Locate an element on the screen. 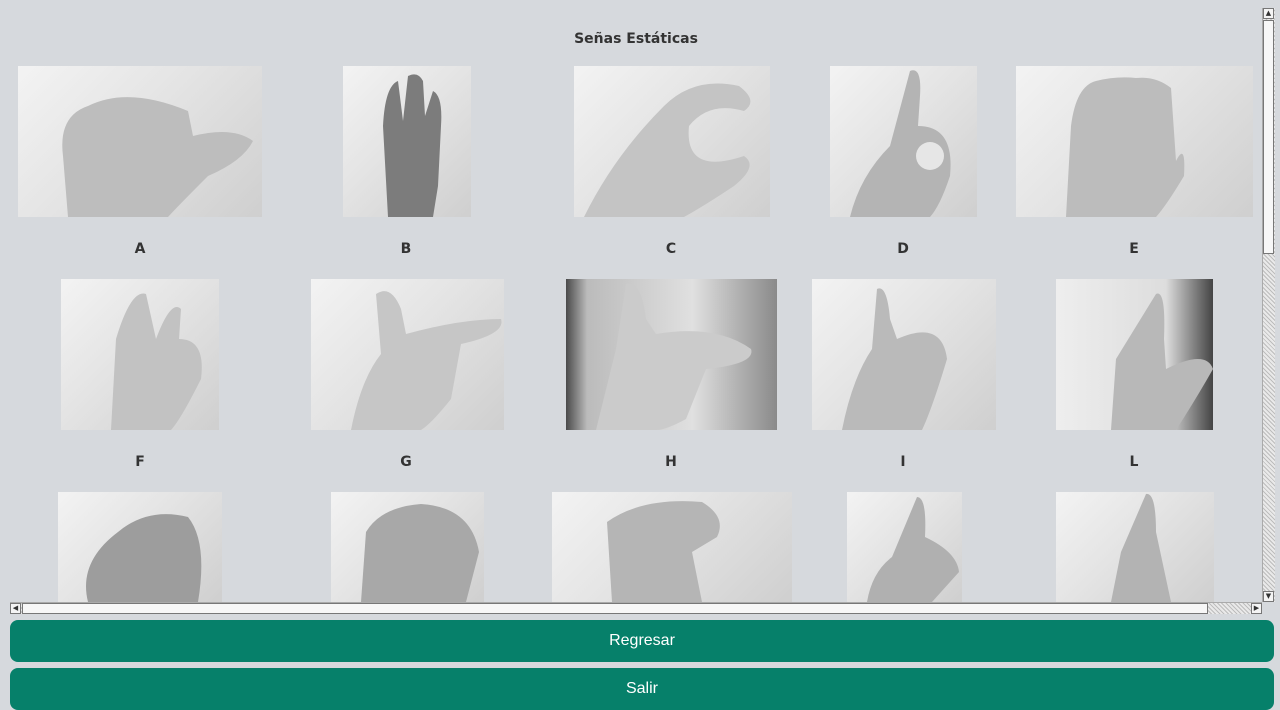  vertical-scrollbar: ▲ ▼ is located at coordinates (1268, 305).